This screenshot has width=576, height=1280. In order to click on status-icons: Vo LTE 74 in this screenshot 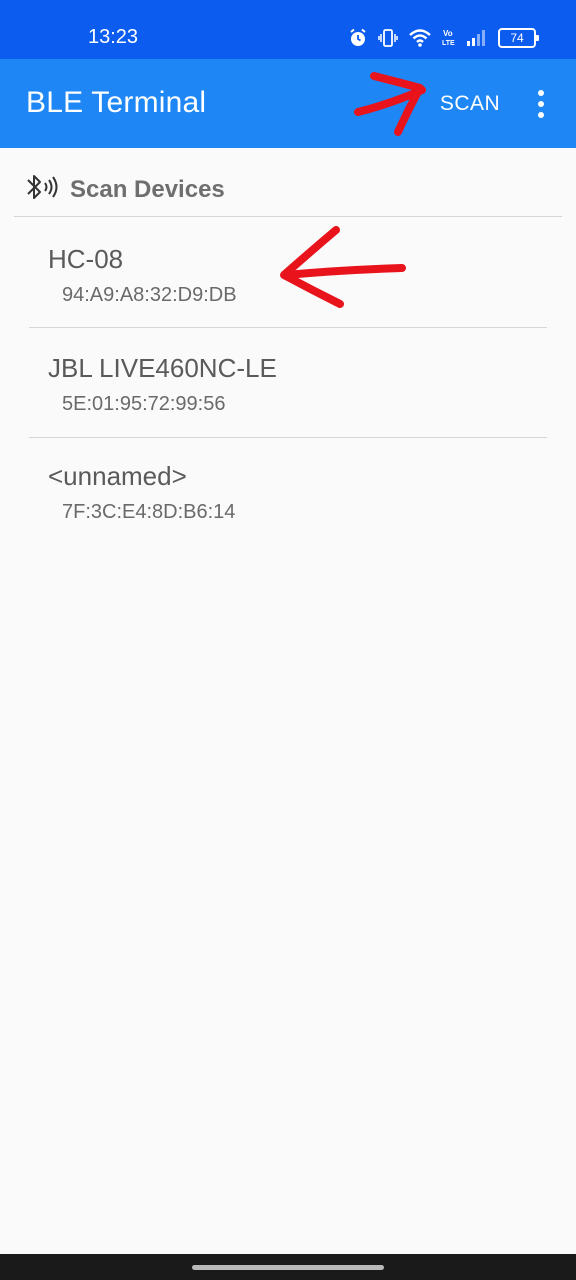, I will do `click(443, 38)`.